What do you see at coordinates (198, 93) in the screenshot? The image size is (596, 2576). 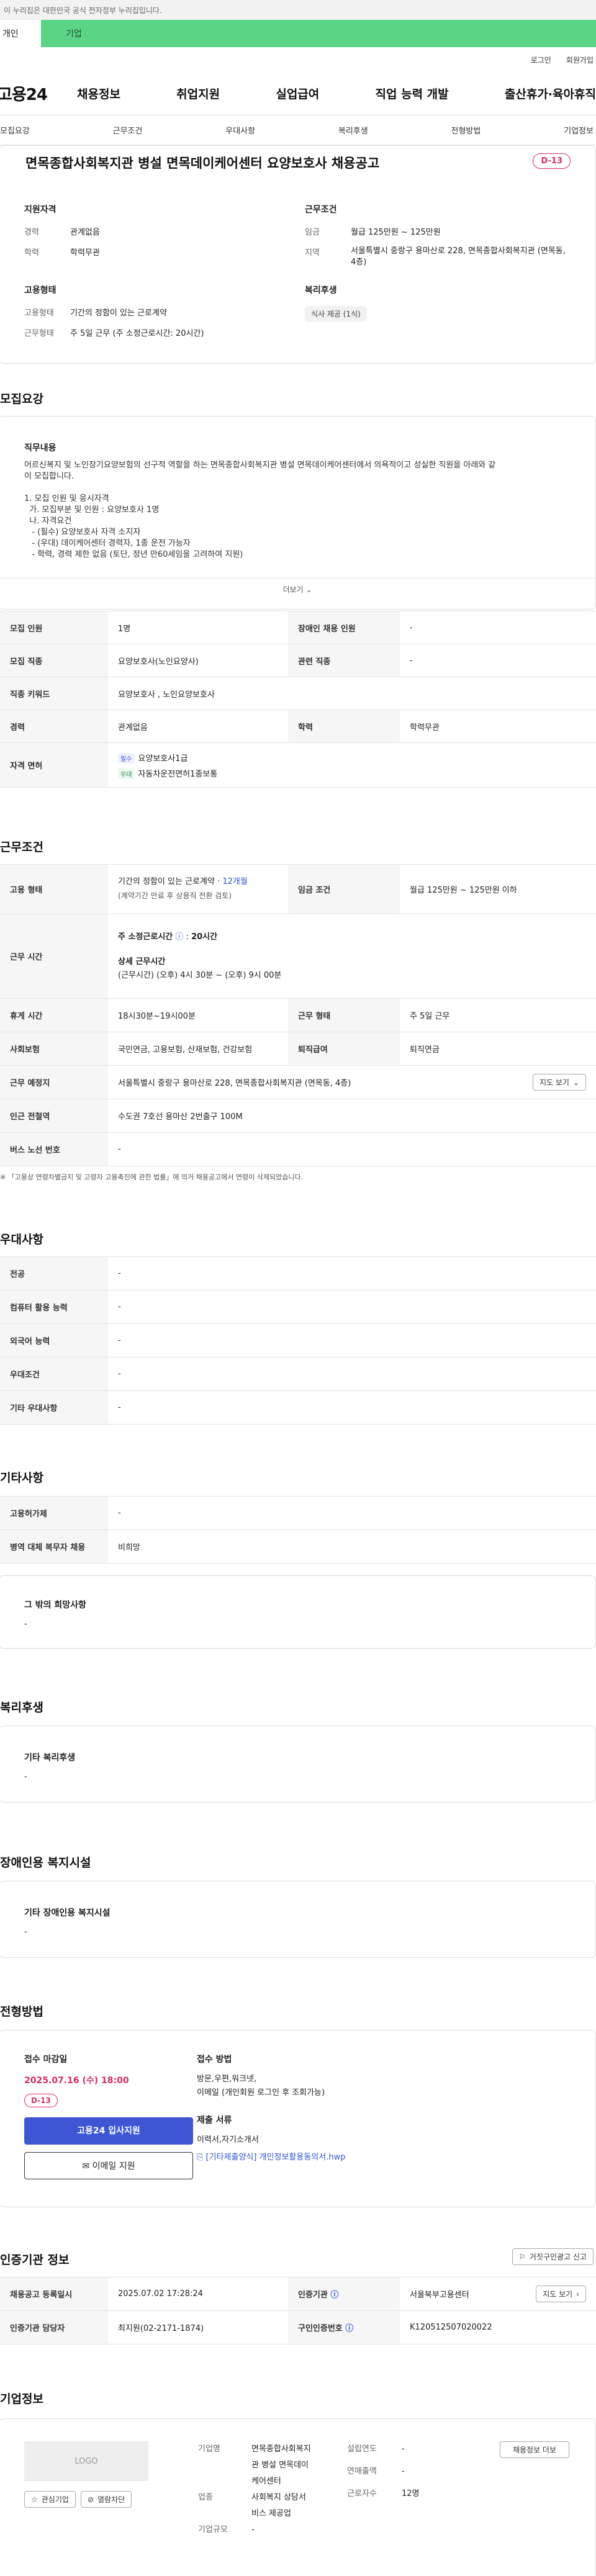 I see `nav-employment-support: 취업지원` at bounding box center [198, 93].